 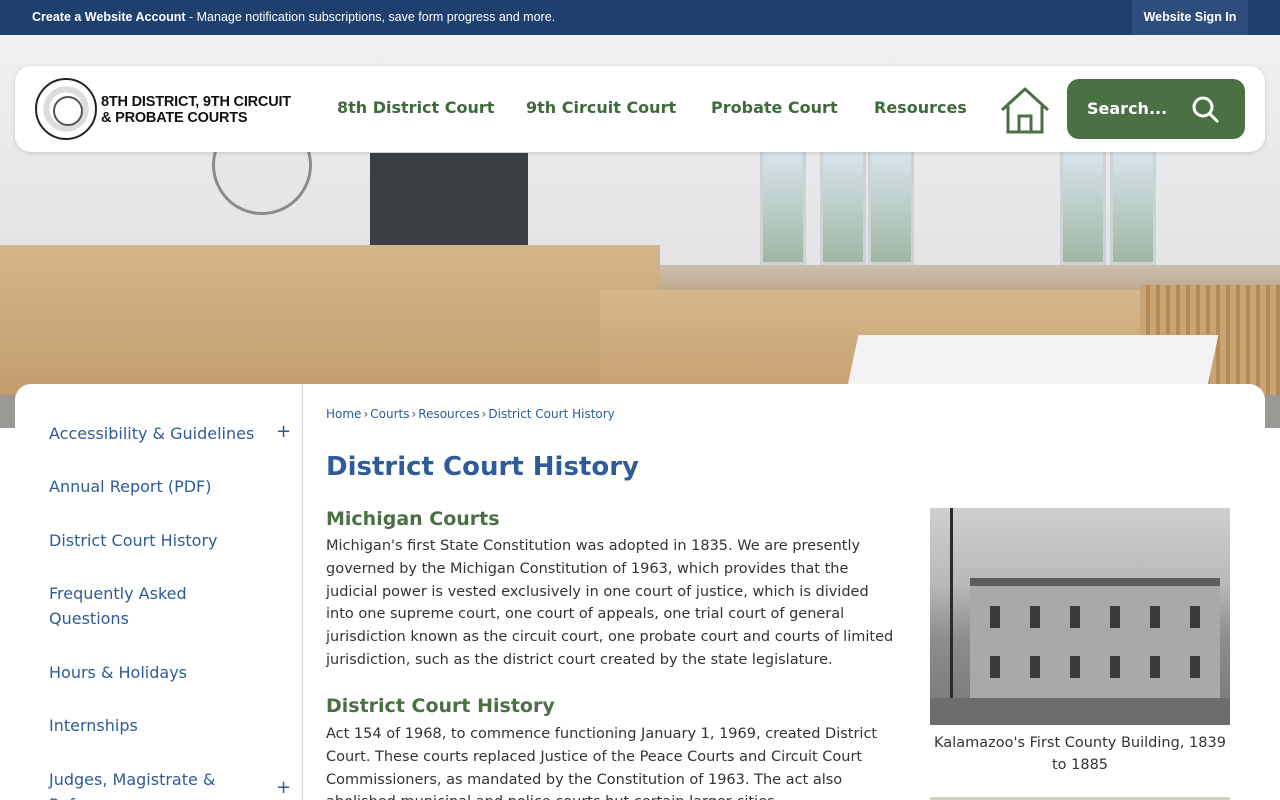 I want to click on sidebar-item-annual-report: Annual Report (PDF), so click(x=154, y=486).